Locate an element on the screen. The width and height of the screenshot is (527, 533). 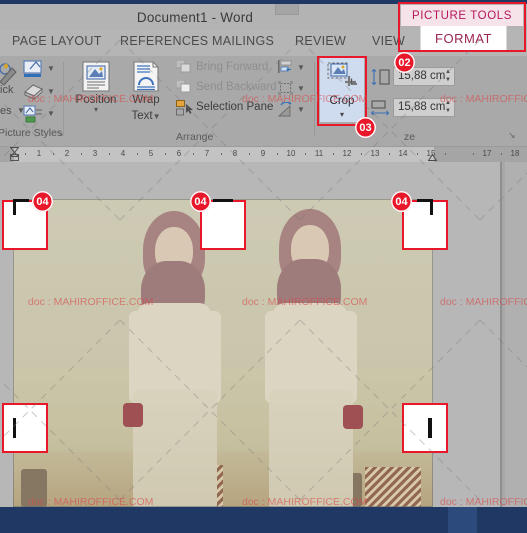
send-backward-icon is located at coordinates (183, 86).